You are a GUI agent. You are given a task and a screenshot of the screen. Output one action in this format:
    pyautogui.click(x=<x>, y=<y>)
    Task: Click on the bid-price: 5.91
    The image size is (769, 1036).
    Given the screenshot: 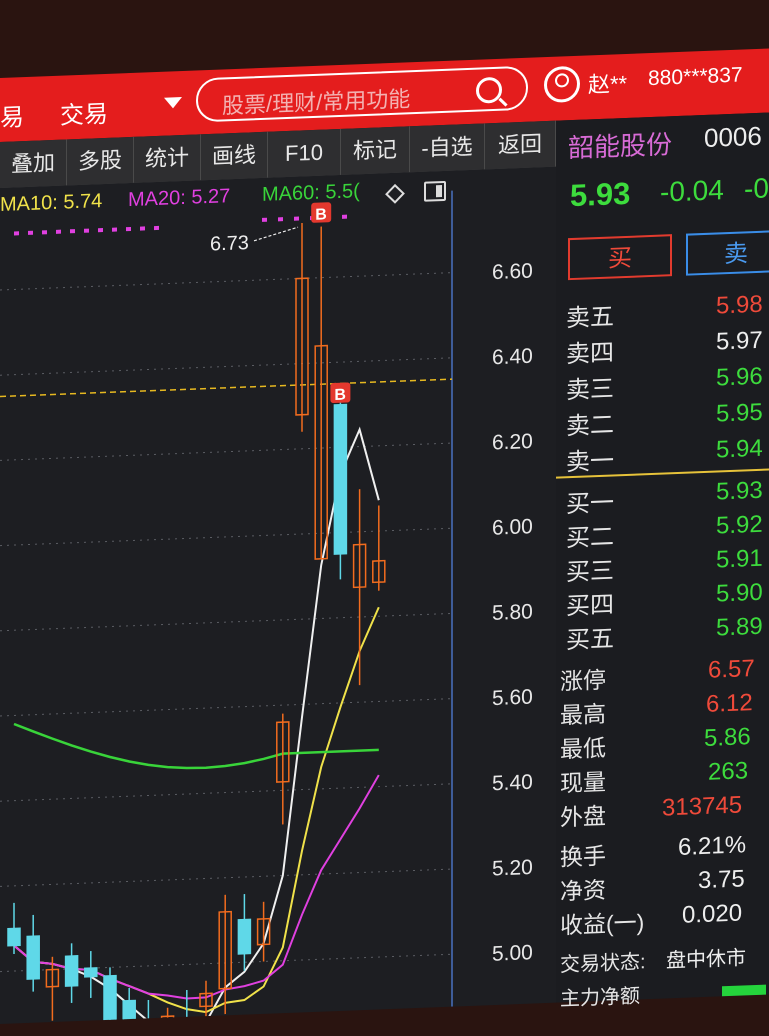 What is the action you would take?
    pyautogui.click(x=739, y=560)
    